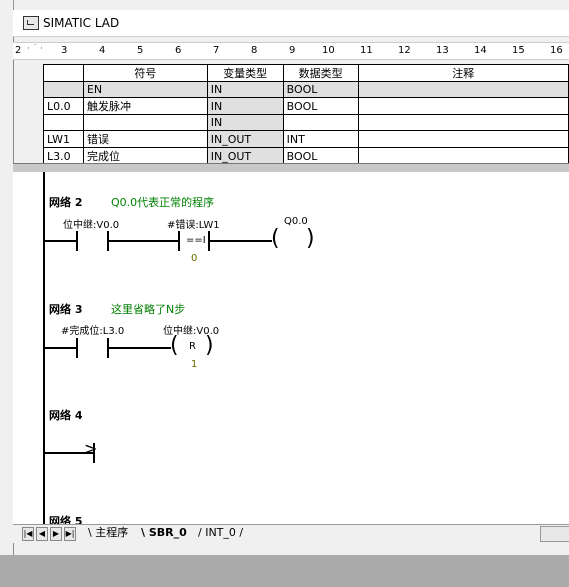  Describe the element at coordinates (216, 50) in the screenshot. I see `ruler-tick: 7` at that location.